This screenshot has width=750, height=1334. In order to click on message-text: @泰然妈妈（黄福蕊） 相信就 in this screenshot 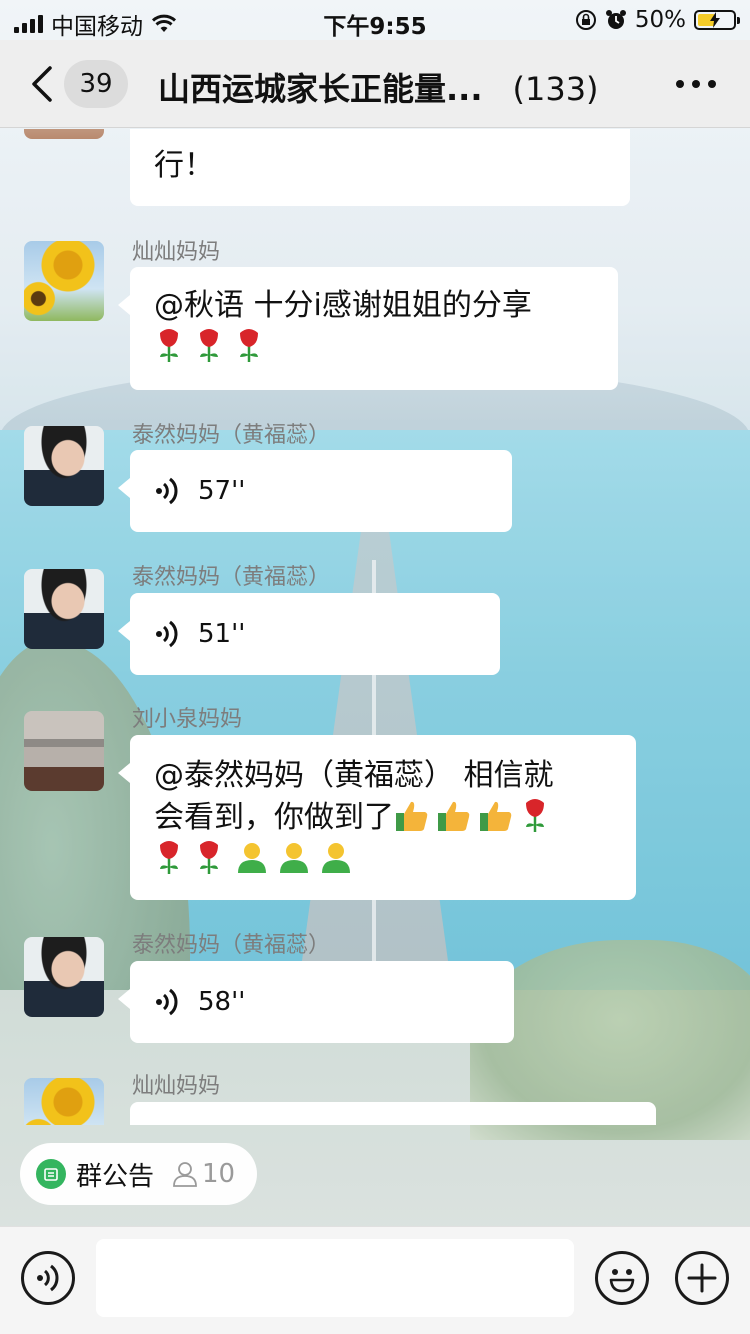, I will do `click(354, 775)`.